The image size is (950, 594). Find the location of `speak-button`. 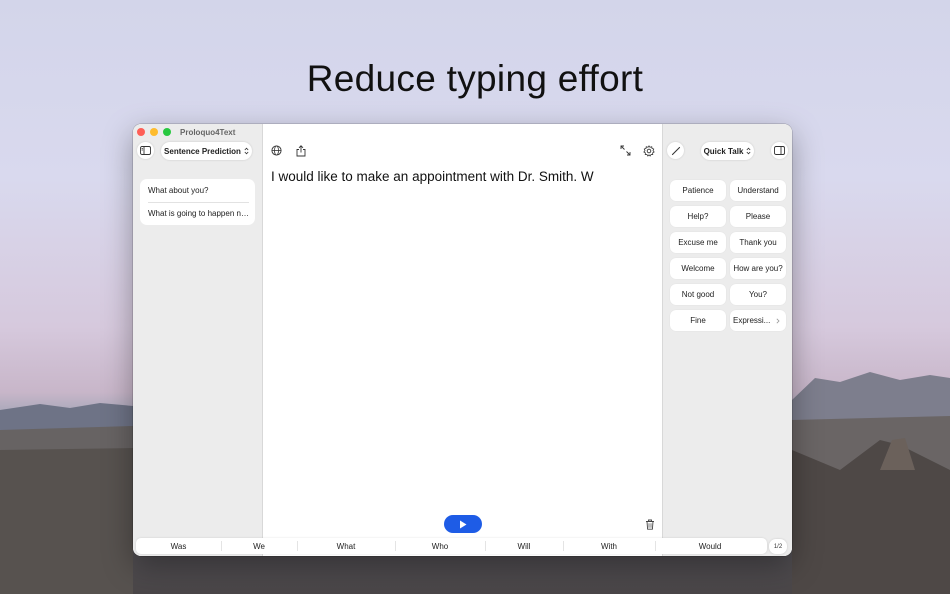

speak-button is located at coordinates (463, 524).